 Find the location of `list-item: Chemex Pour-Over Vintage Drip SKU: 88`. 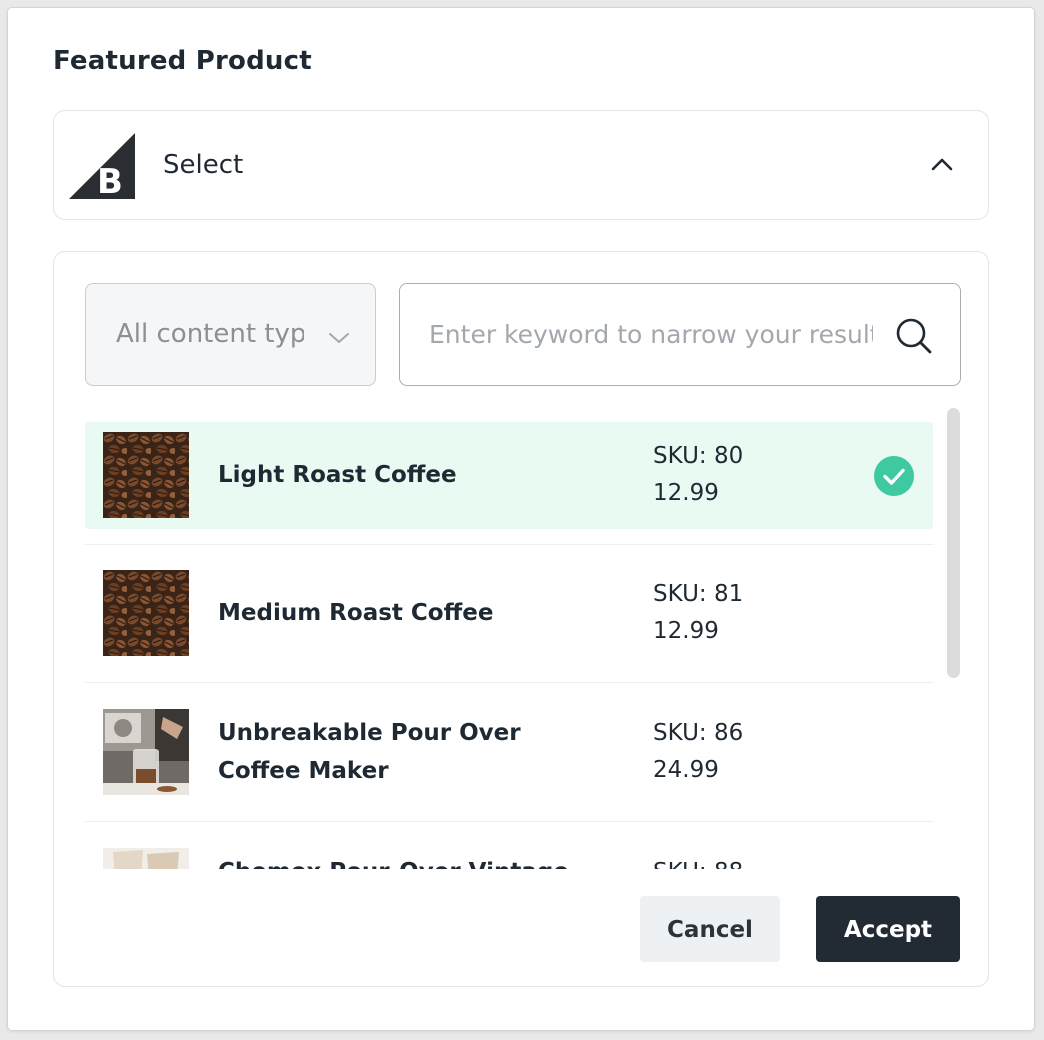

list-item: Chemex Pour-Over Vintage Drip SKU: 88 is located at coordinates (509, 853).